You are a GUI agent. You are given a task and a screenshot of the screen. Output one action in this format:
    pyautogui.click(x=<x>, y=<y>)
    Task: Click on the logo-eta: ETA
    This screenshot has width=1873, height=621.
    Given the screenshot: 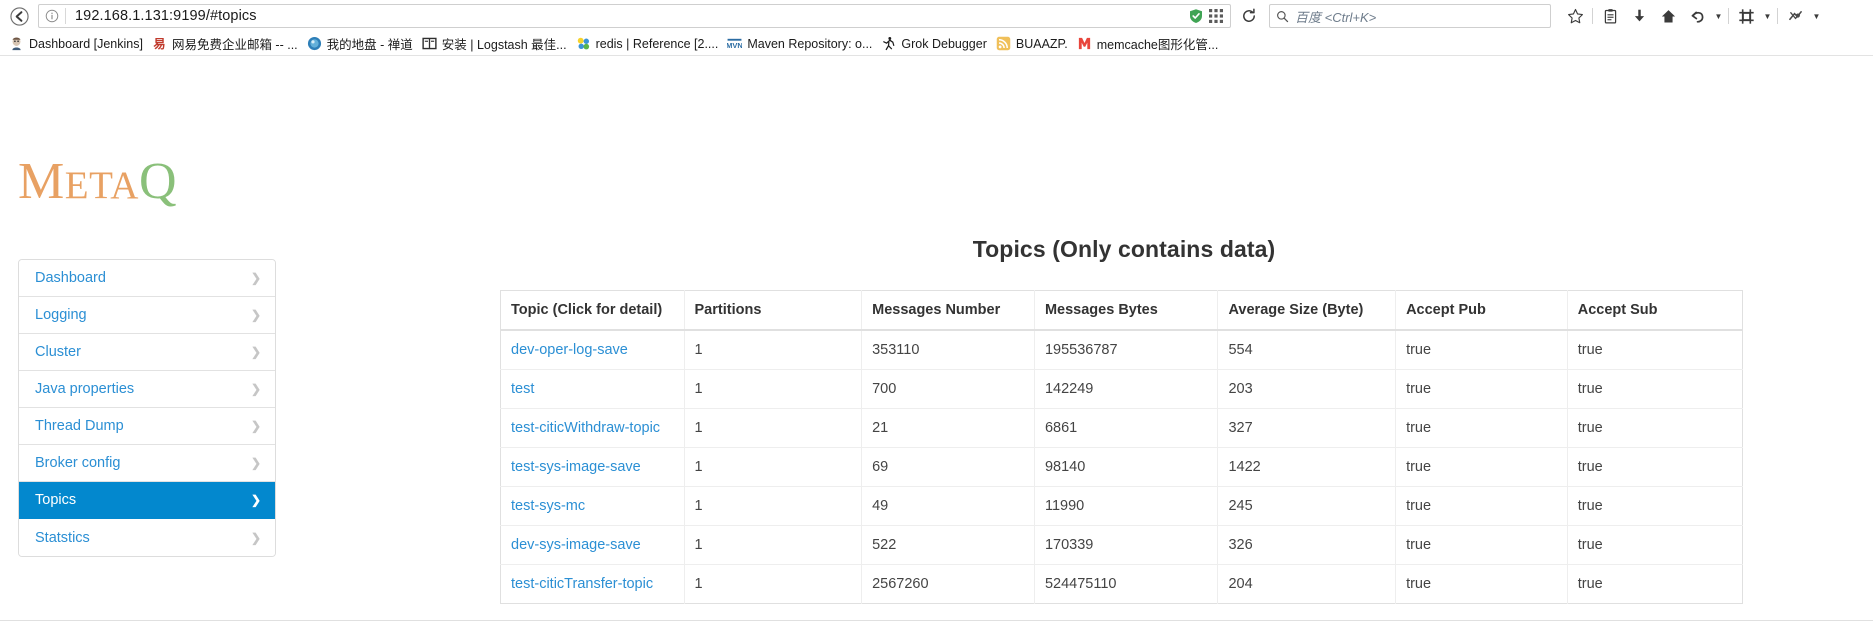 What is the action you would take?
    pyautogui.click(x=101, y=185)
    